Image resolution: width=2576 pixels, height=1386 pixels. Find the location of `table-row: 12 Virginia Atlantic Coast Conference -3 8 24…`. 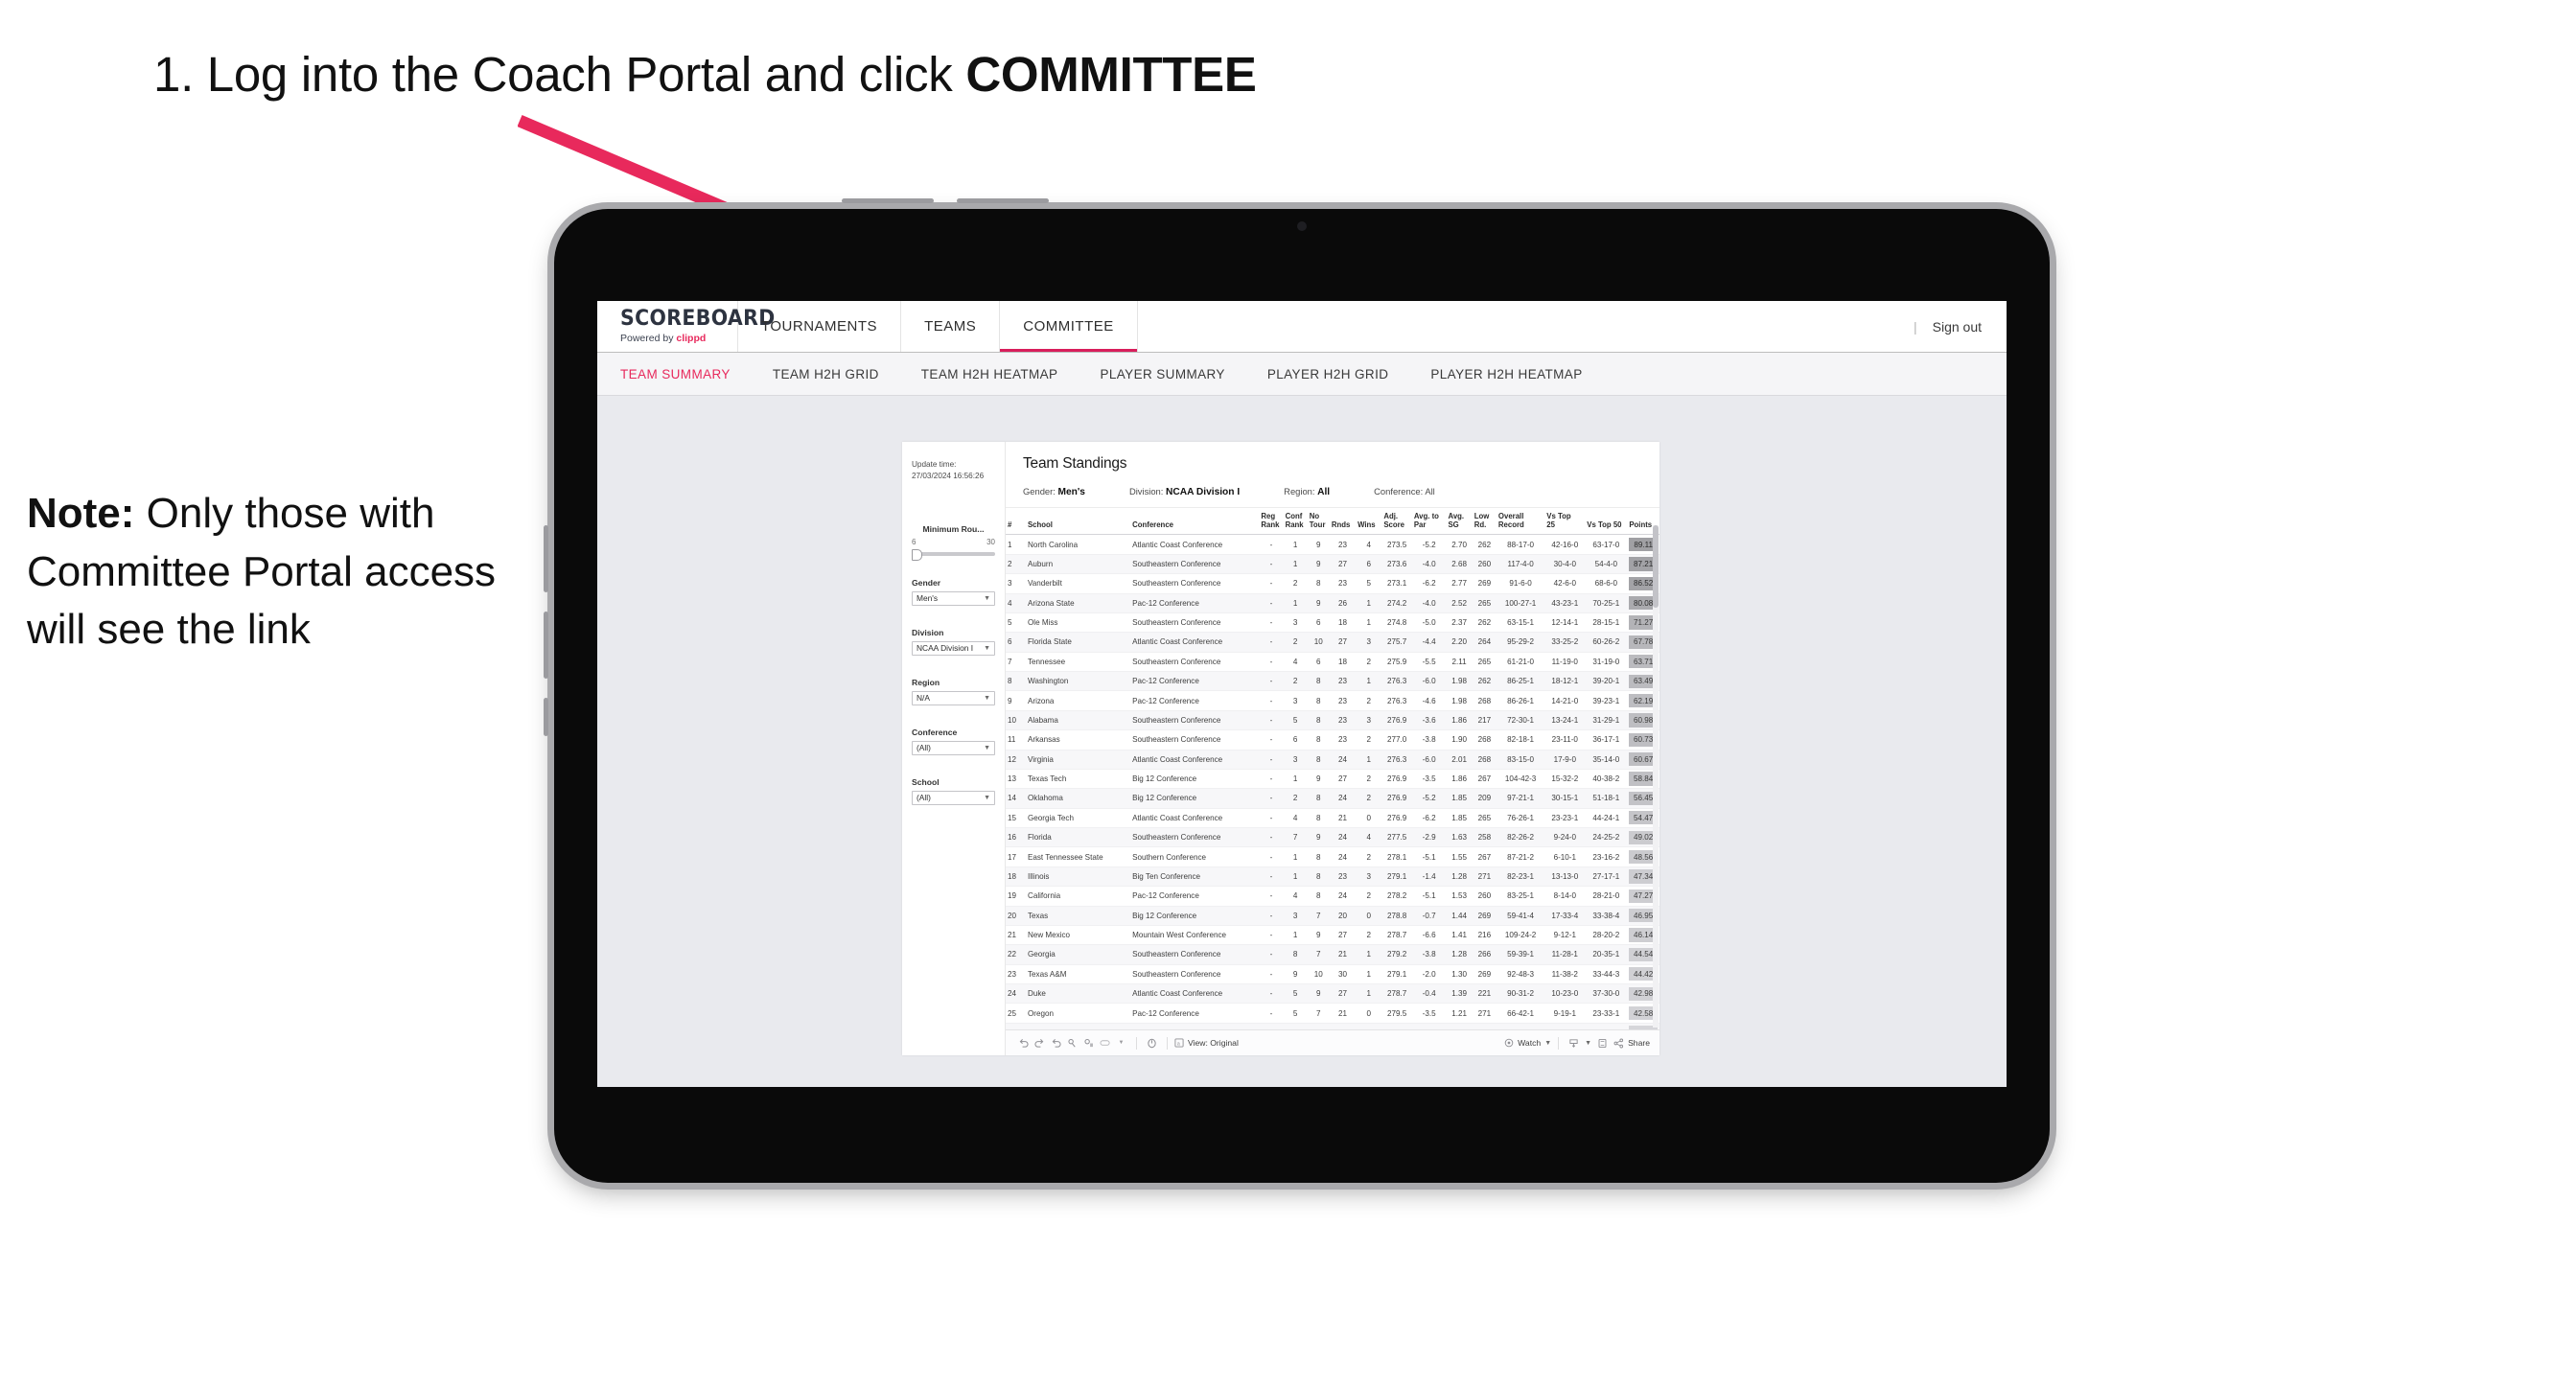

table-row: 12 Virginia Atlantic Coast Conference -3 8 24… is located at coordinates (1332, 760).